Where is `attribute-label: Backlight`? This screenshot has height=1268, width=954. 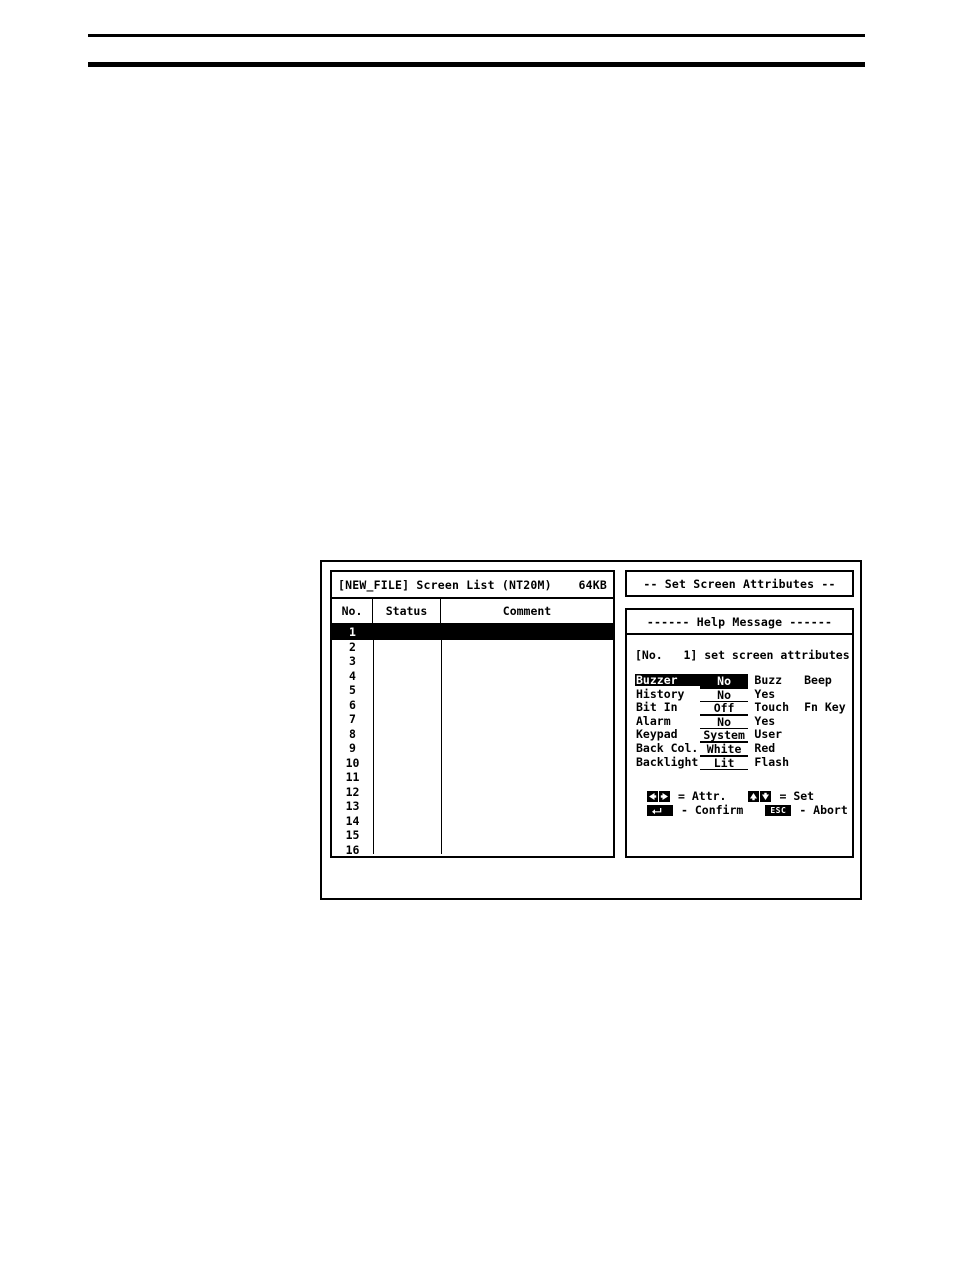
attribute-label: Backlight is located at coordinates (667, 761).